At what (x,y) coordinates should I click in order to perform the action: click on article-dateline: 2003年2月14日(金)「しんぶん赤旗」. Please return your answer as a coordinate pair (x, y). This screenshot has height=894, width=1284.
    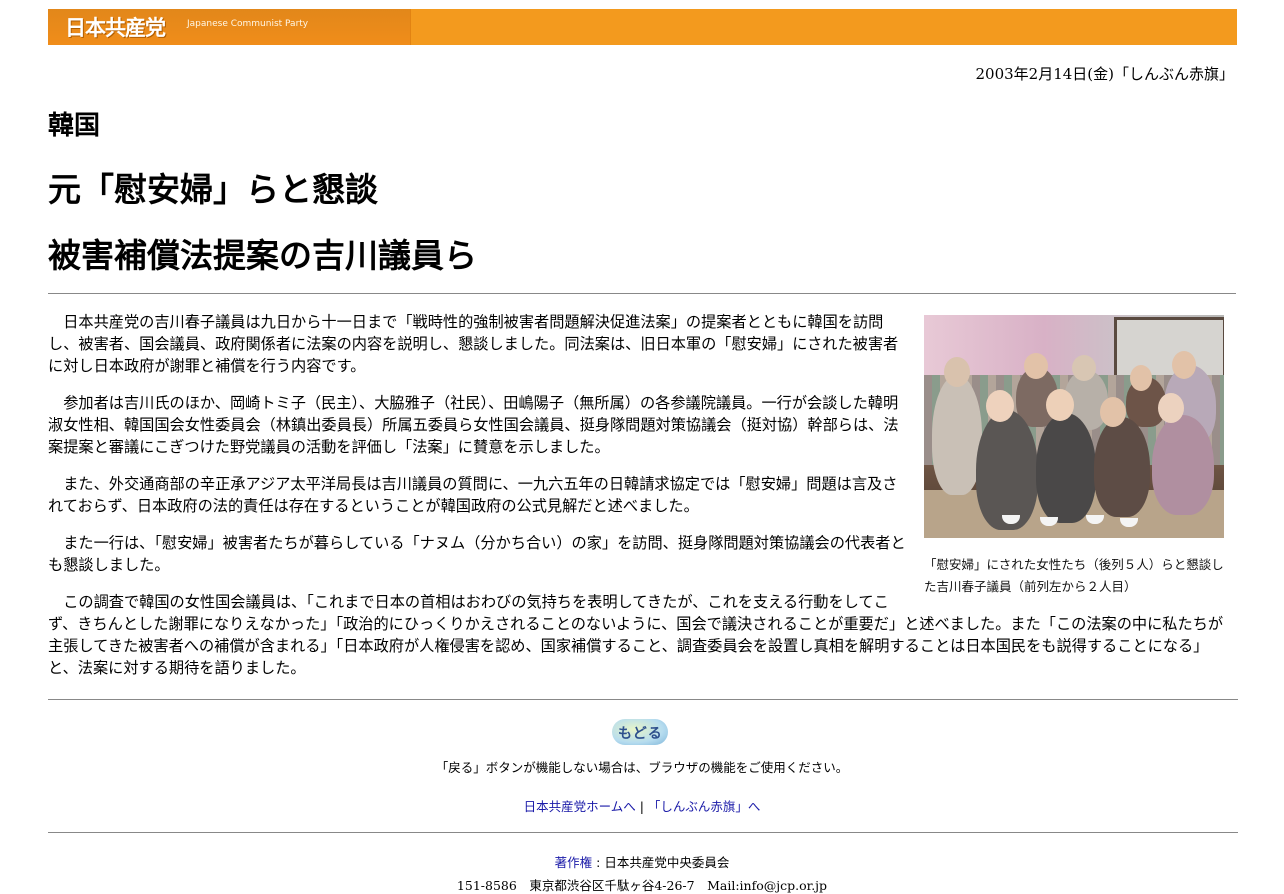
    Looking at the image, I should click on (1104, 74).